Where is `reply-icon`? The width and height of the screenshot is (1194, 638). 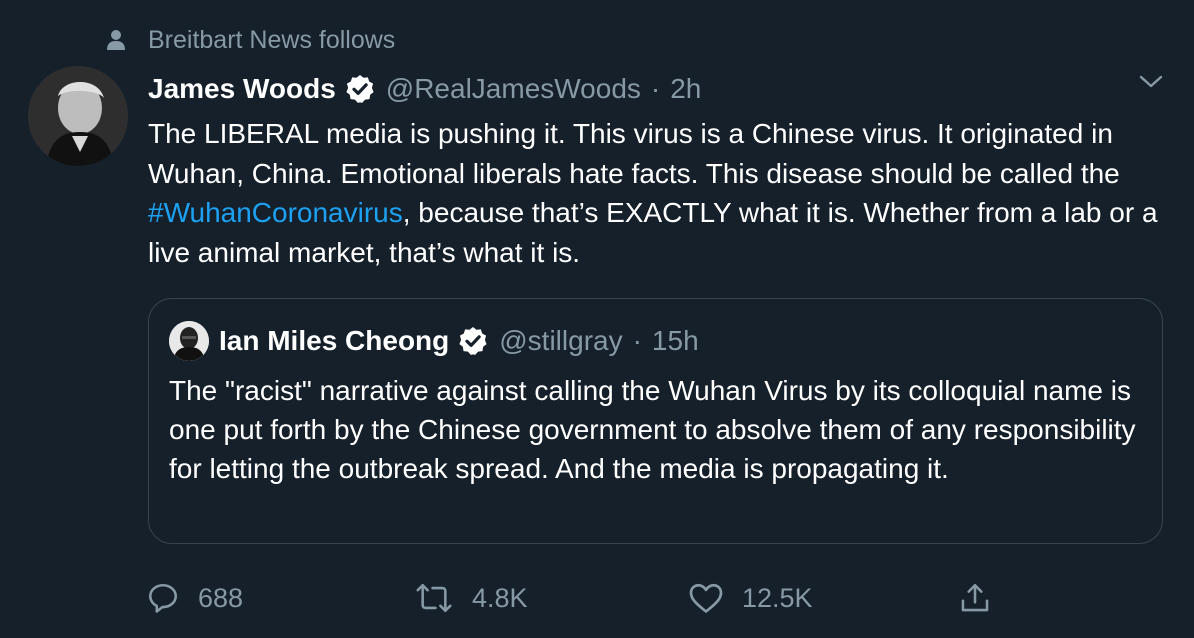
reply-icon is located at coordinates (163, 598).